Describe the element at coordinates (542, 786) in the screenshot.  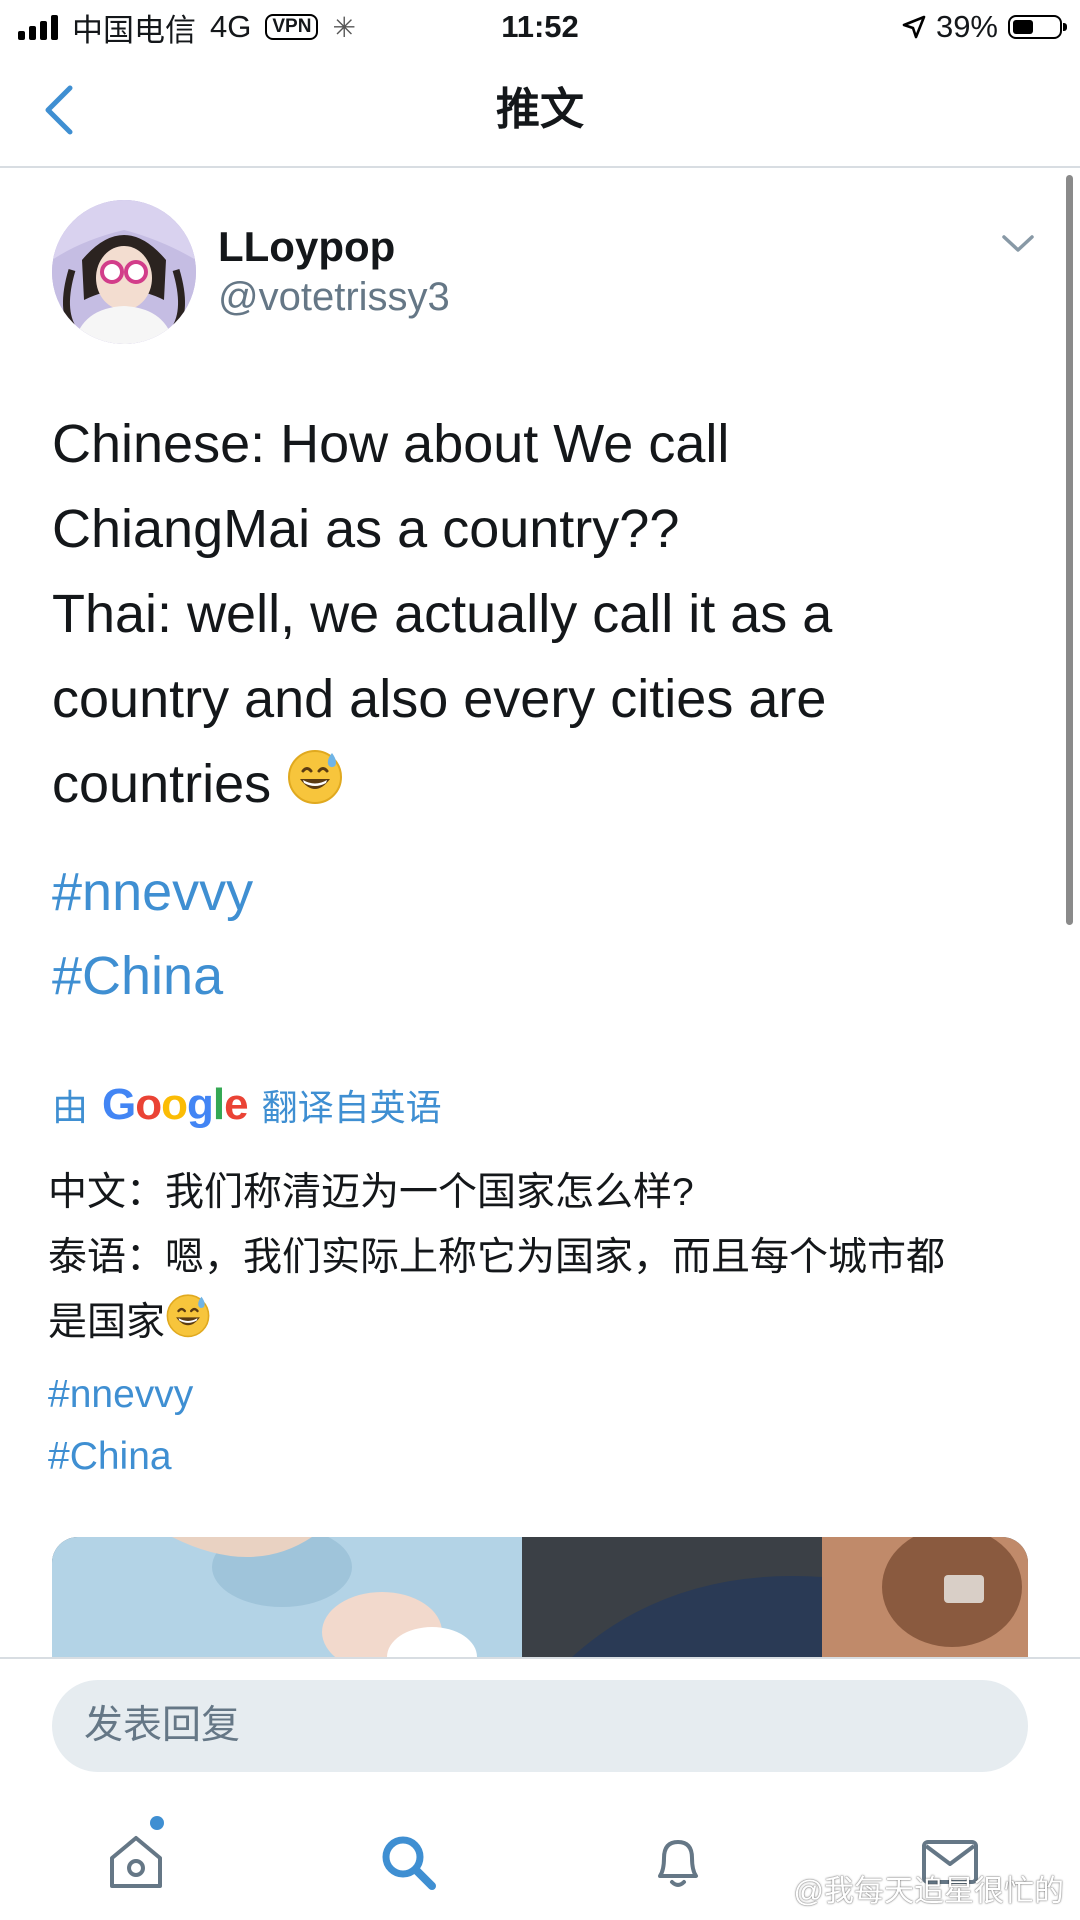
I see `tweet-line-with-emoji: countries` at that location.